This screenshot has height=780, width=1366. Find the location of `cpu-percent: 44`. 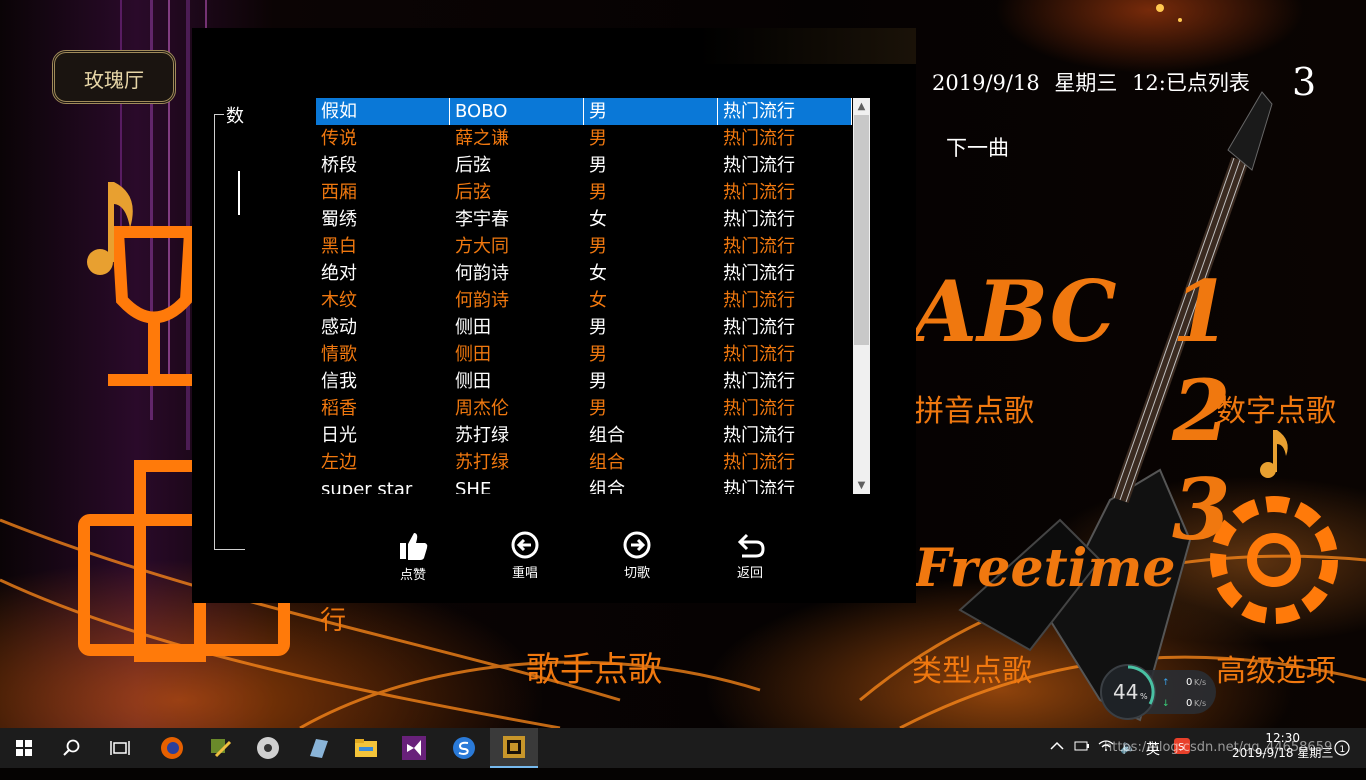

cpu-percent: 44 is located at coordinates (1125, 692).